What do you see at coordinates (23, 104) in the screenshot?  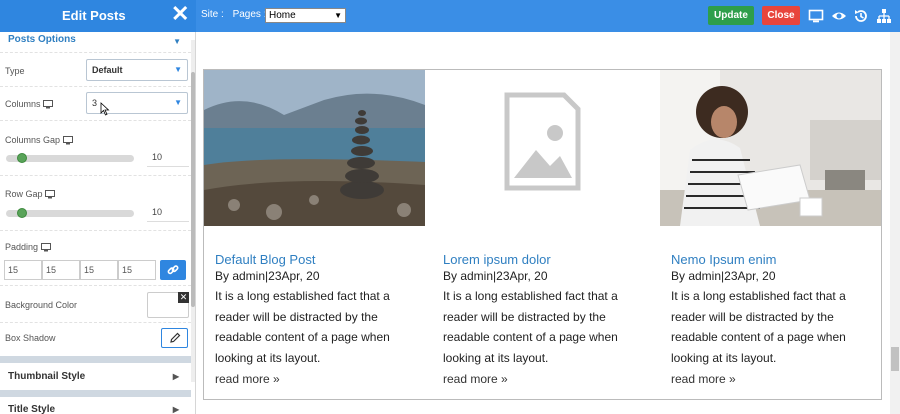 I see `columns-label-text: Columns` at bounding box center [23, 104].